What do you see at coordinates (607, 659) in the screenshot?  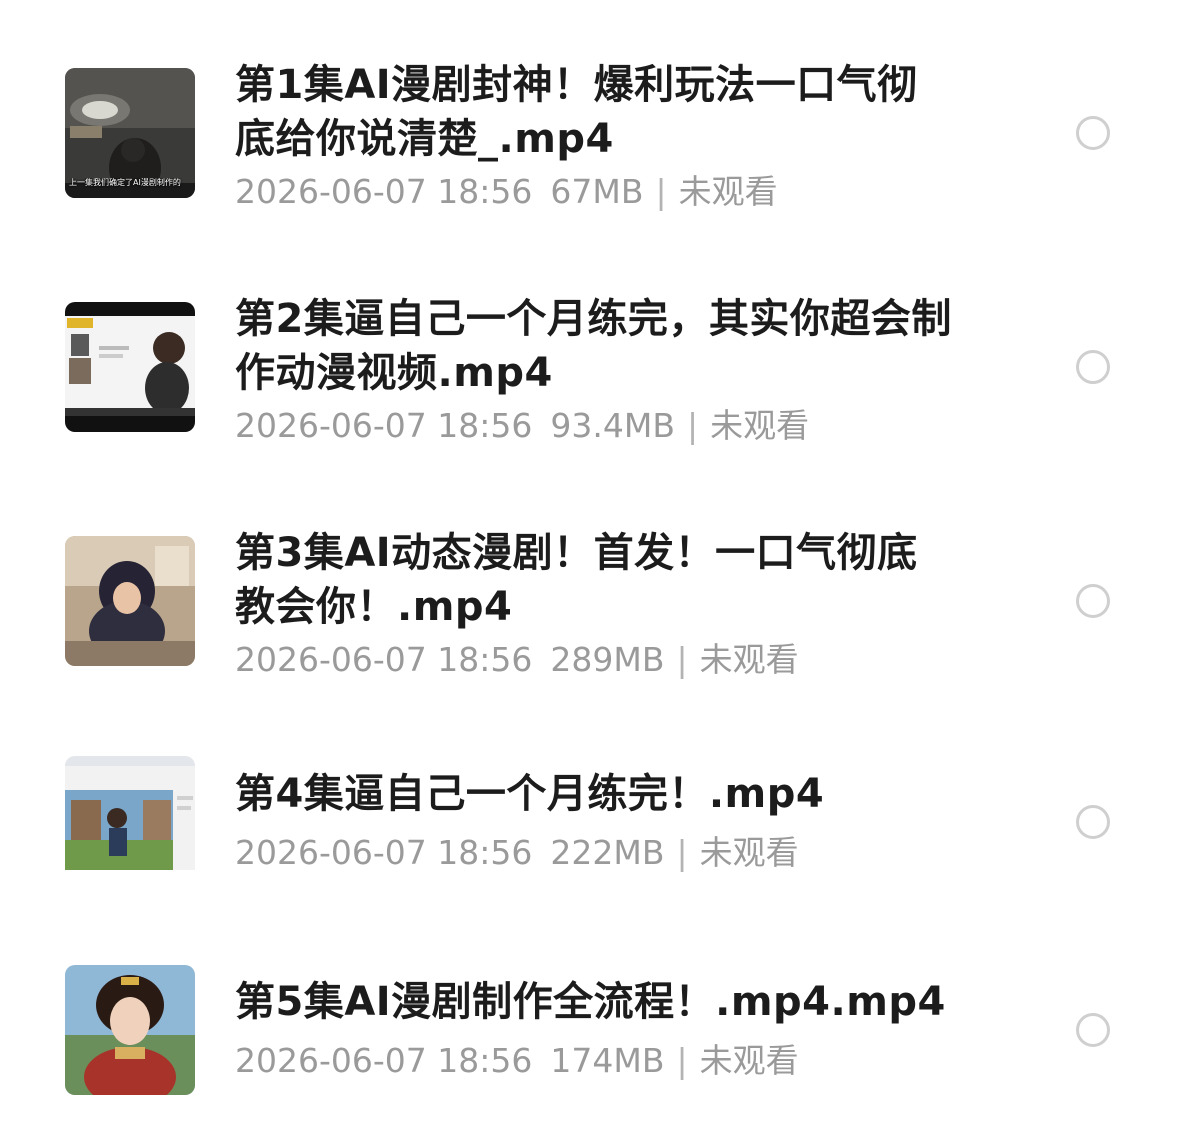 I see `file-size: 289MB` at bounding box center [607, 659].